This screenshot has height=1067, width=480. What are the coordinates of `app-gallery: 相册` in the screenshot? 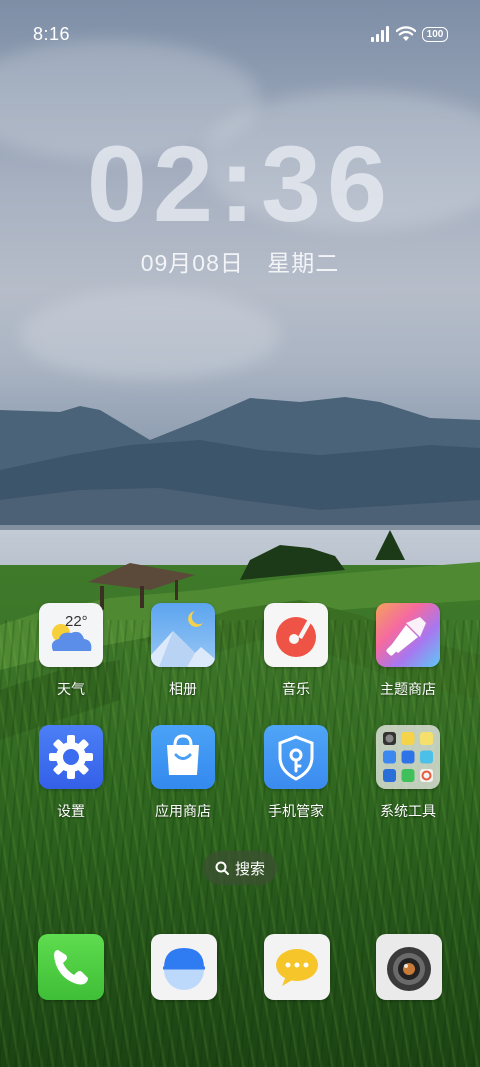 It's located at (183, 651).